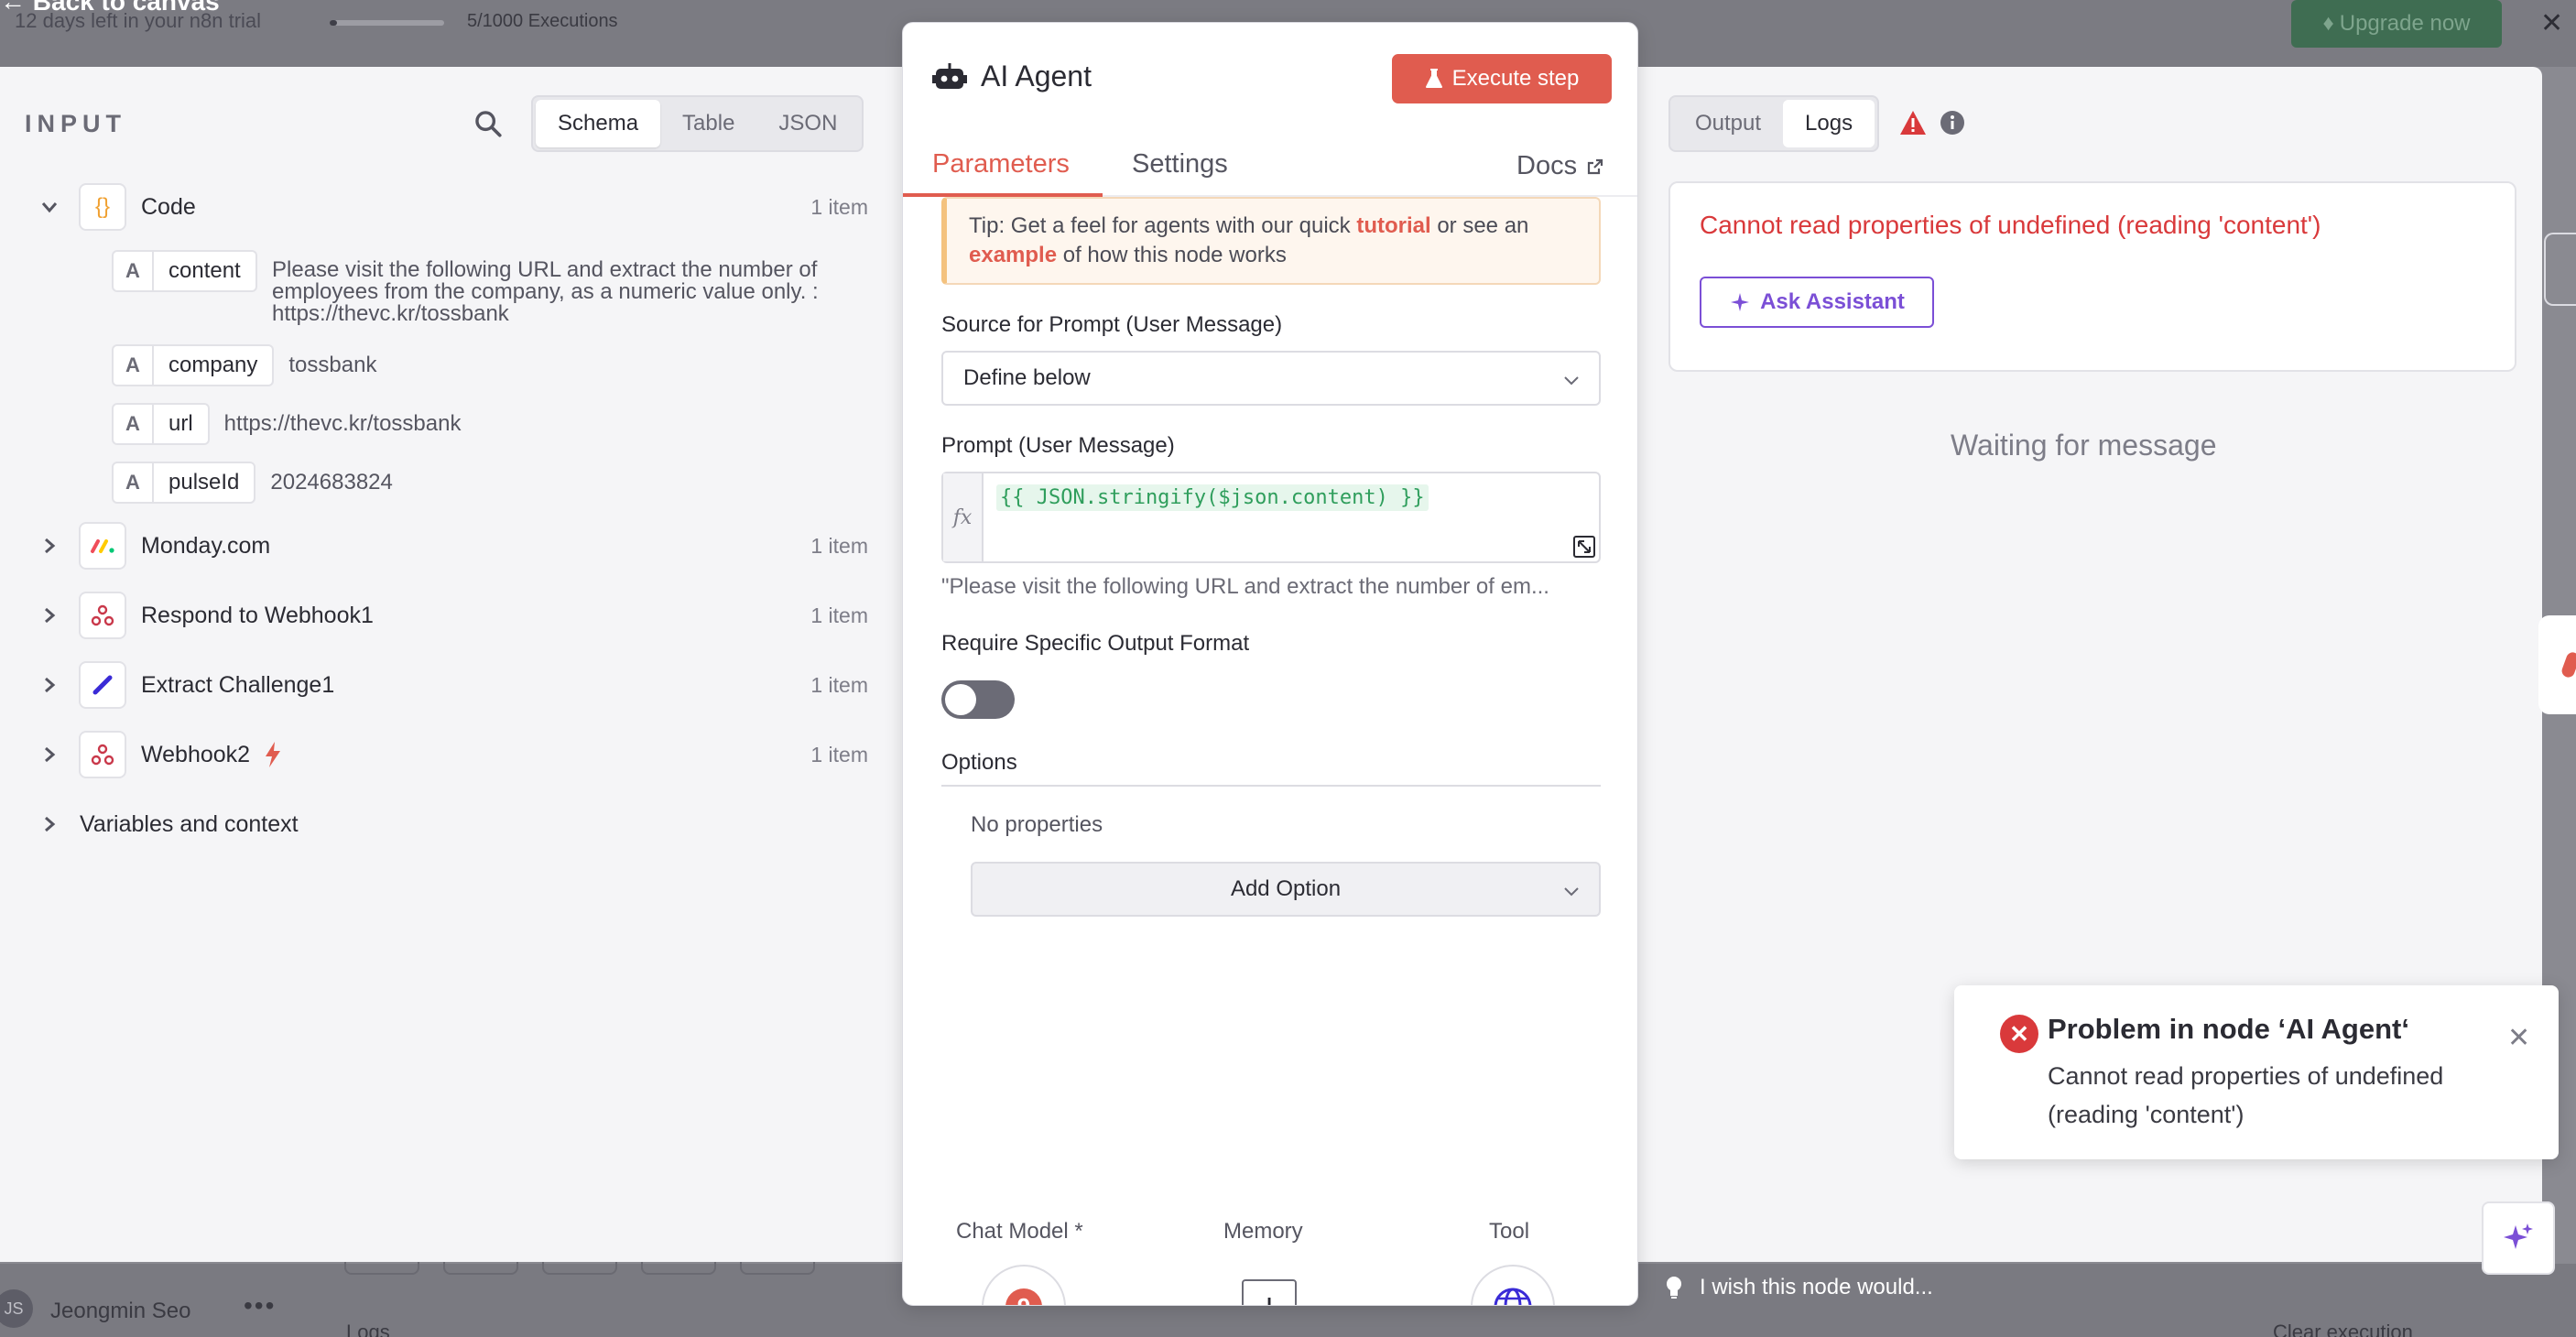 The height and width of the screenshot is (1337, 2576). I want to click on waiting-message: Waiting for message, so click(2084, 445).